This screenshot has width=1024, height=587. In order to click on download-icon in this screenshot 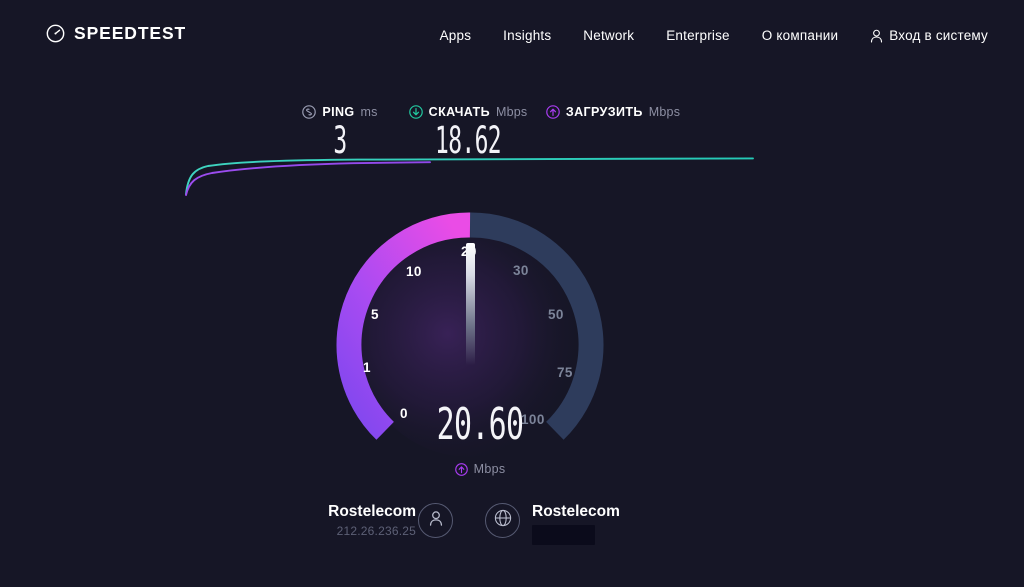, I will do `click(415, 112)`.